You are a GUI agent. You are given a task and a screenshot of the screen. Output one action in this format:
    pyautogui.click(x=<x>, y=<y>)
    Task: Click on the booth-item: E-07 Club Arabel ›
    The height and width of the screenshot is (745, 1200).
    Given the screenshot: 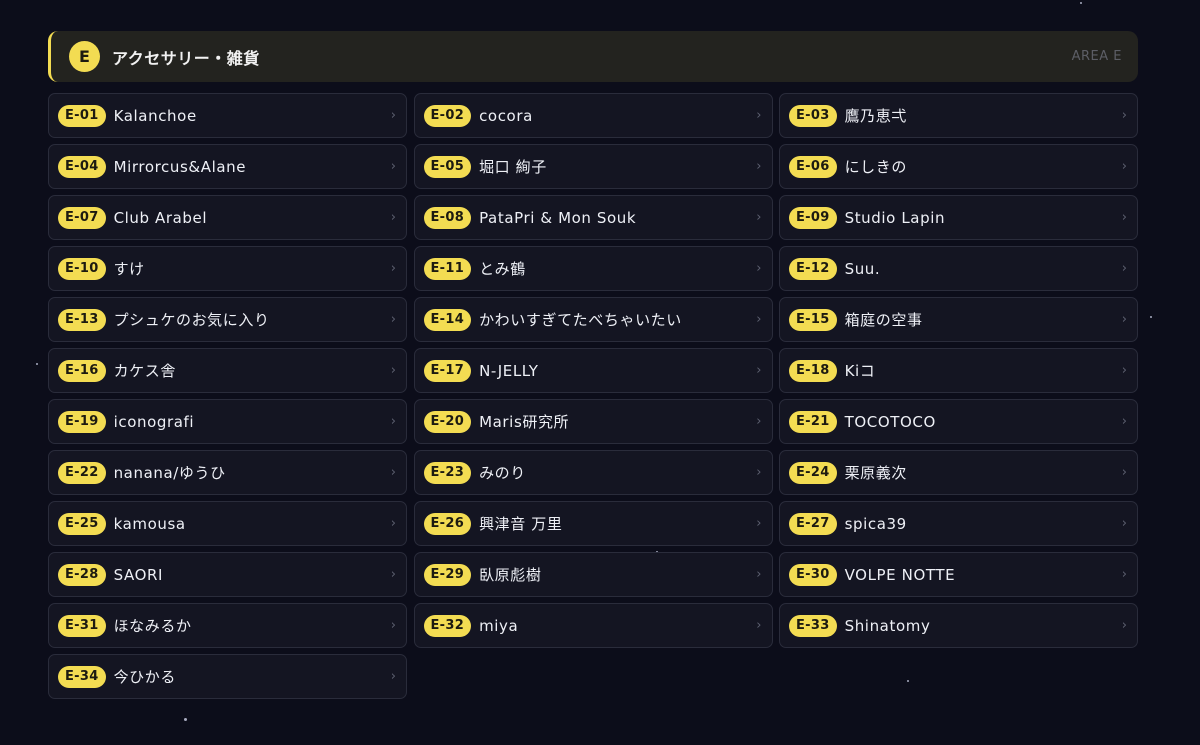 What is the action you would take?
    pyautogui.click(x=227, y=217)
    